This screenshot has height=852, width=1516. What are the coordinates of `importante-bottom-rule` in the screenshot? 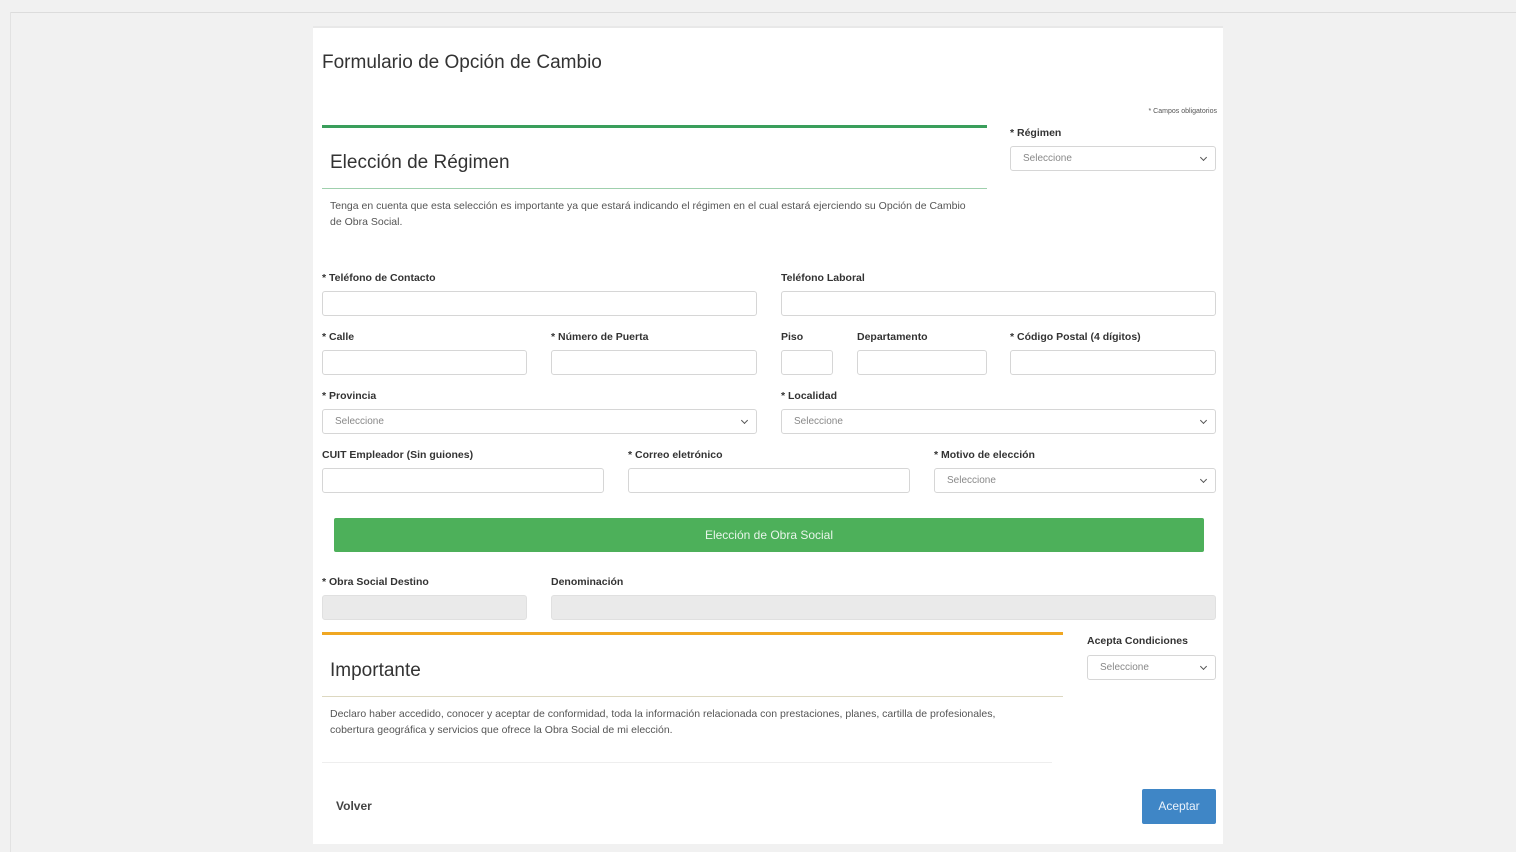 It's located at (692, 696).